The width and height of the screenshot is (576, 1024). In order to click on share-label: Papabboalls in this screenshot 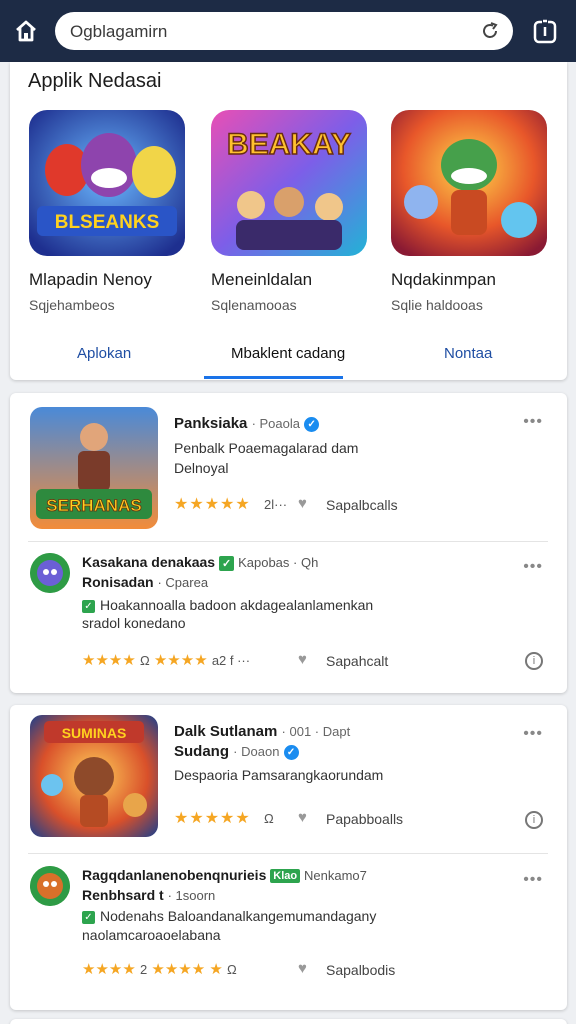, I will do `click(364, 819)`.